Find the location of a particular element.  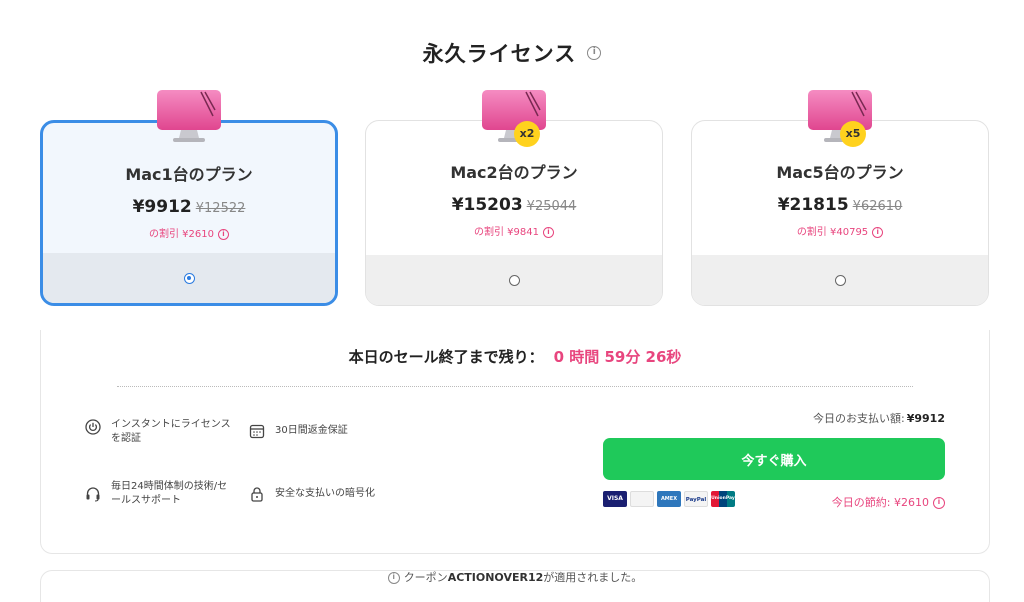

plan-card-1: Mac1台のプラン ¥9912 ¥12522 の割引 ¥2610 i is located at coordinates (189, 213).